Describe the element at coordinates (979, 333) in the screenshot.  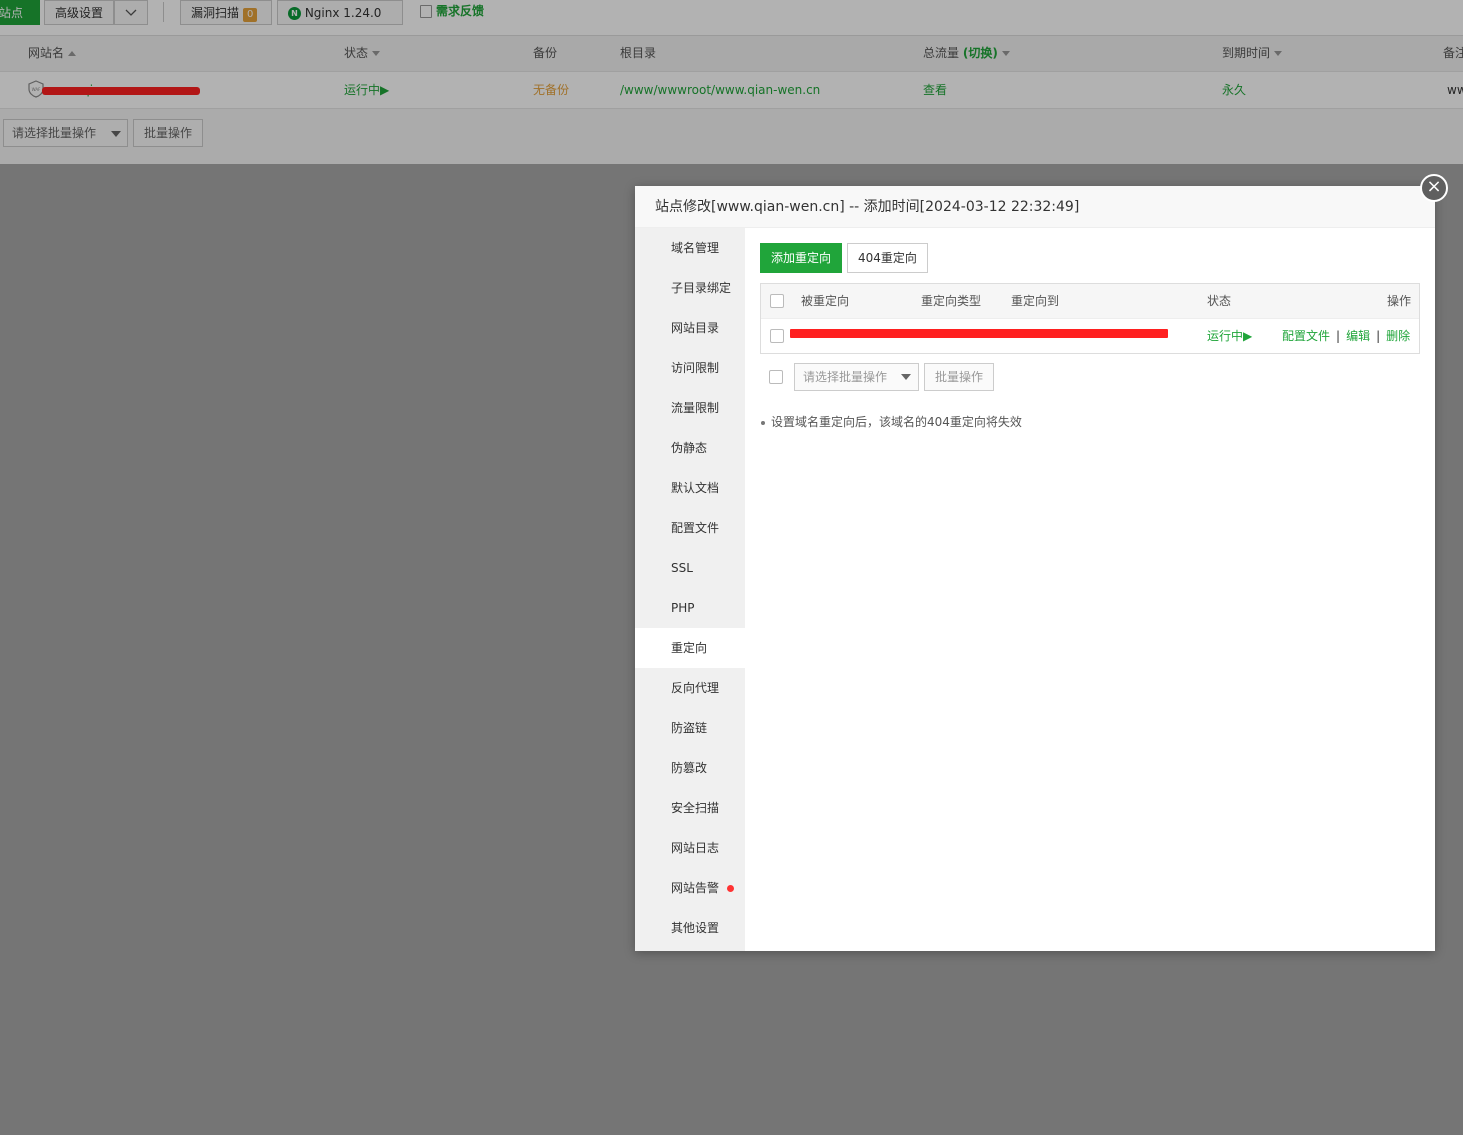
I see `redaction-mark` at that location.